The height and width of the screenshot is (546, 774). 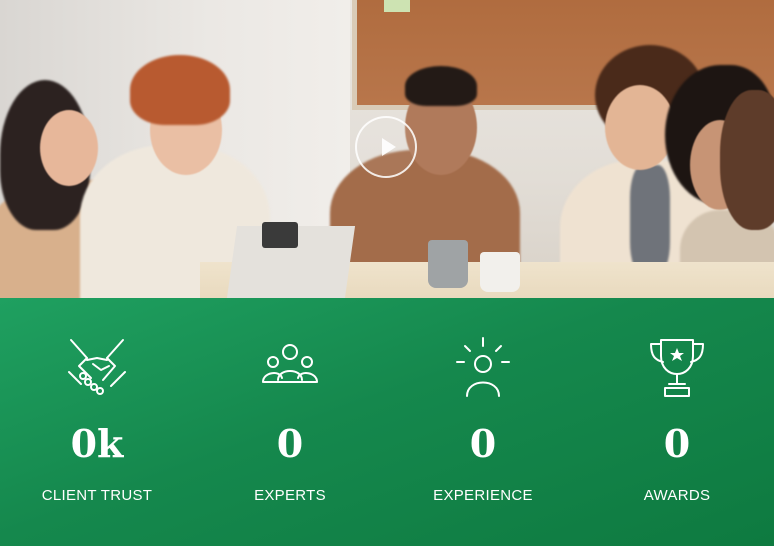 What do you see at coordinates (280, 235) in the screenshot?
I see `photo-cup` at bounding box center [280, 235].